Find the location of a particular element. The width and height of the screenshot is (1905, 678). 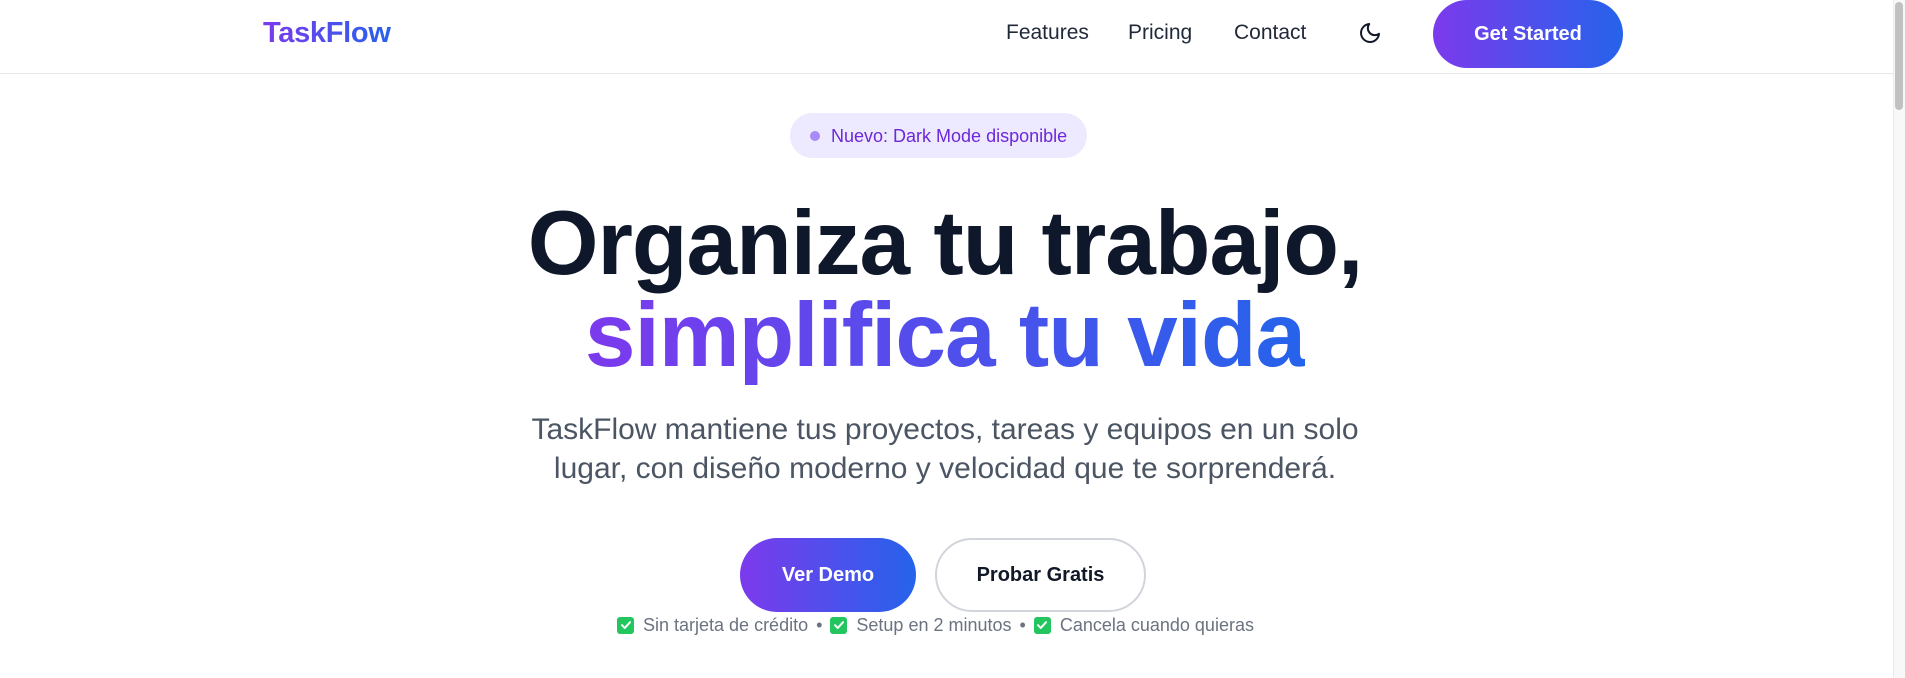

nav-link-contact: Contact is located at coordinates (1270, 33).